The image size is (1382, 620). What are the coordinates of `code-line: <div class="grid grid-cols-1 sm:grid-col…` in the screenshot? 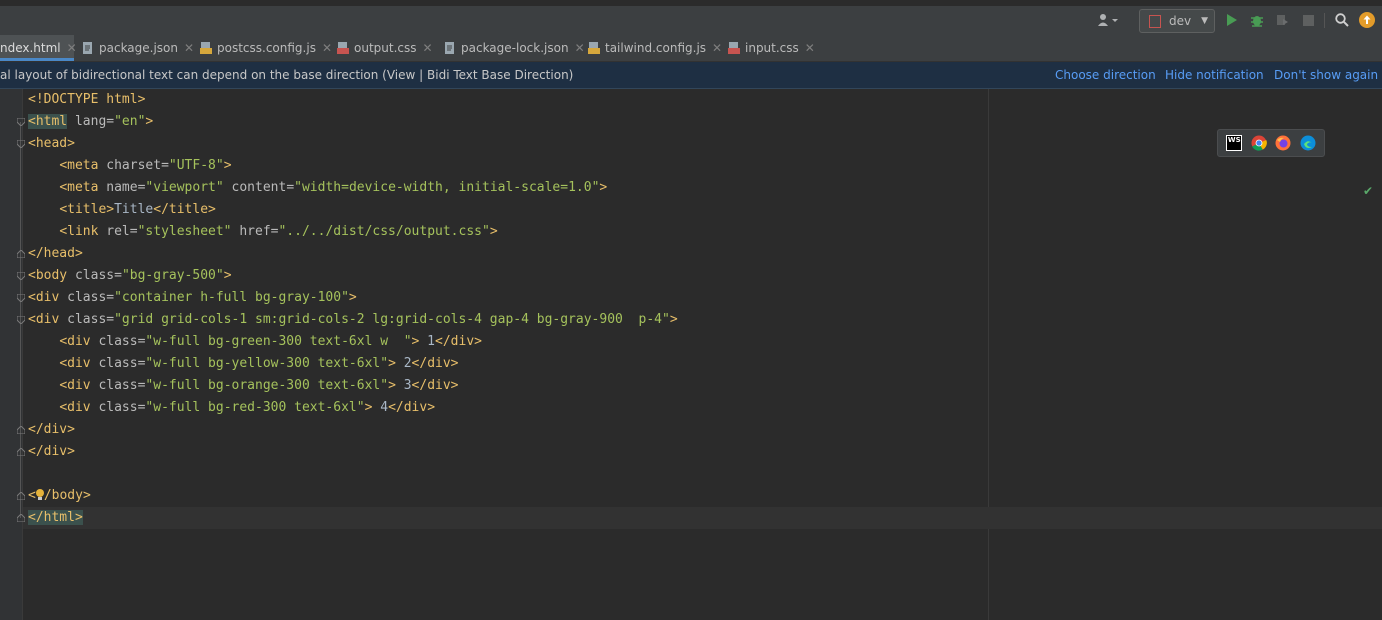 It's located at (353, 319).